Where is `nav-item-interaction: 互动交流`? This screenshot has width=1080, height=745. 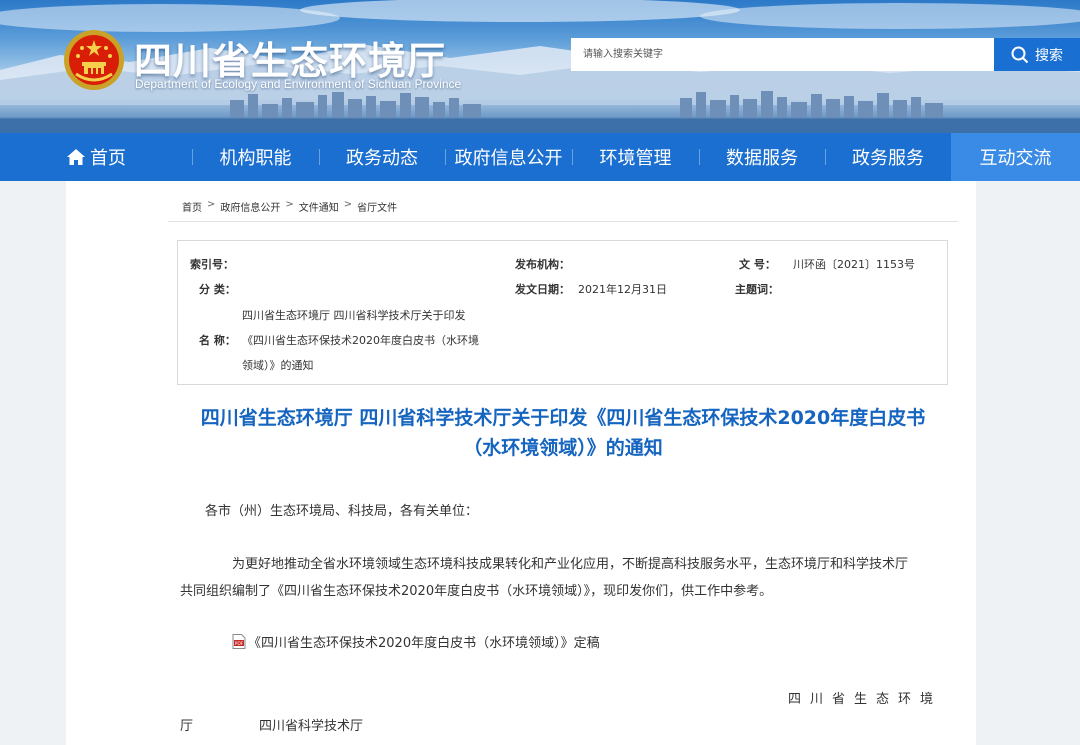
nav-item-interaction: 互动交流 is located at coordinates (1015, 157).